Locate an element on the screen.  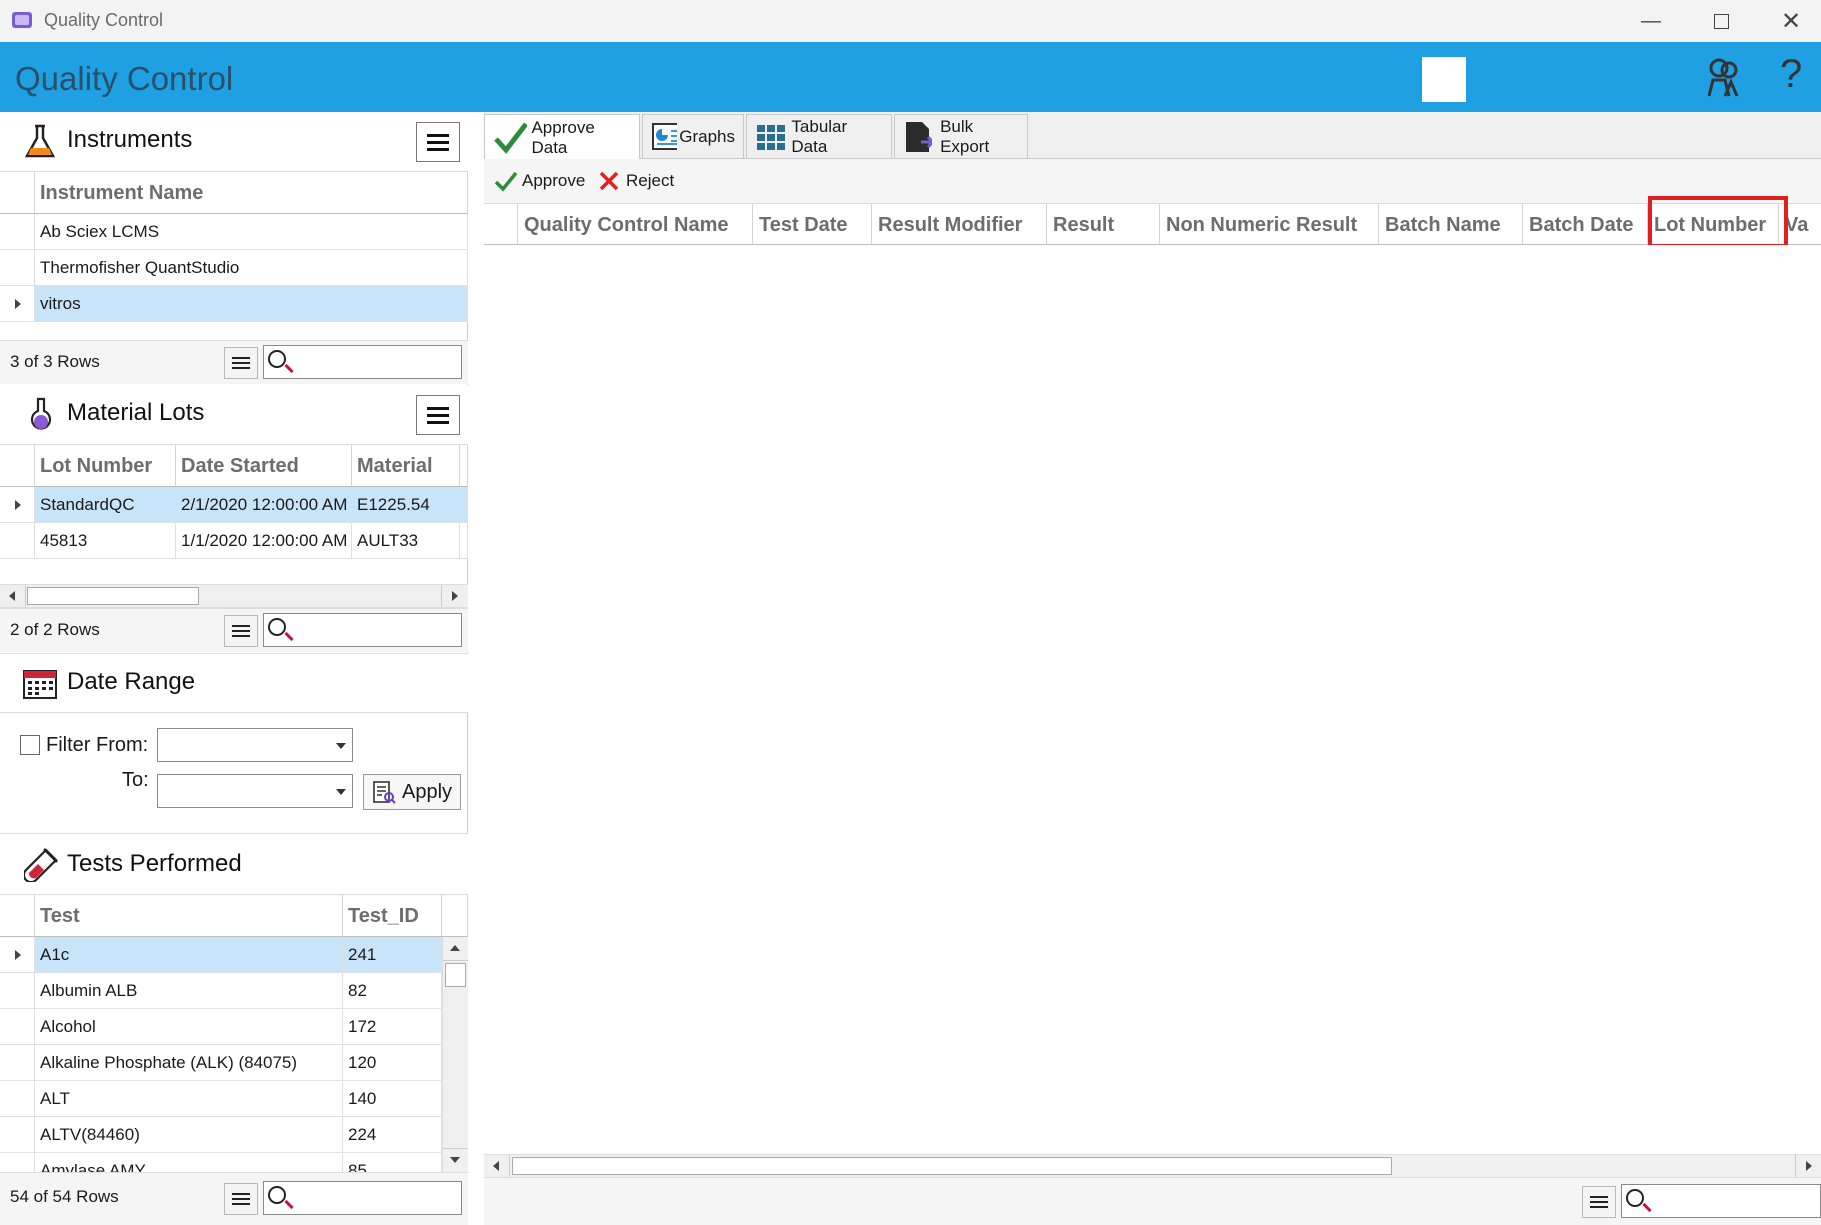
graphs-icon is located at coordinates (665, 136).